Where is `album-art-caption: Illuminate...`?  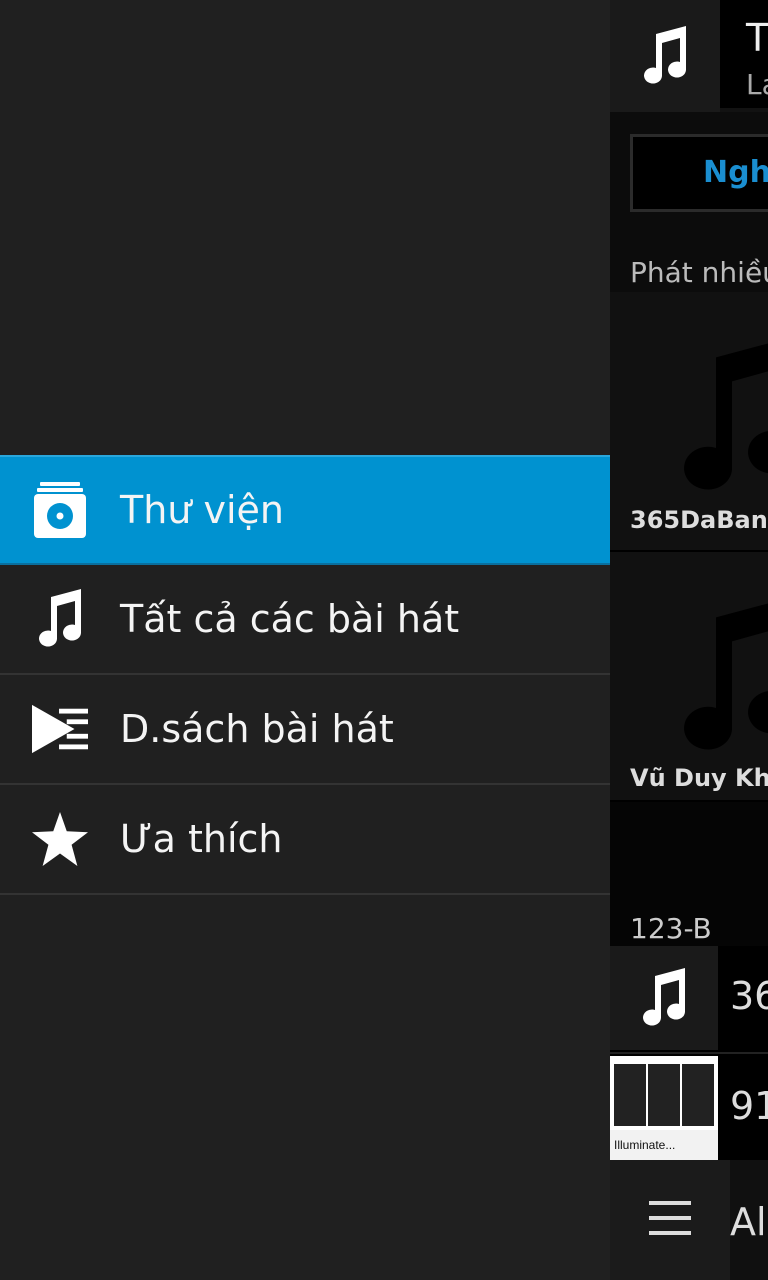
album-art-caption: Illuminate... is located at coordinates (664, 1145).